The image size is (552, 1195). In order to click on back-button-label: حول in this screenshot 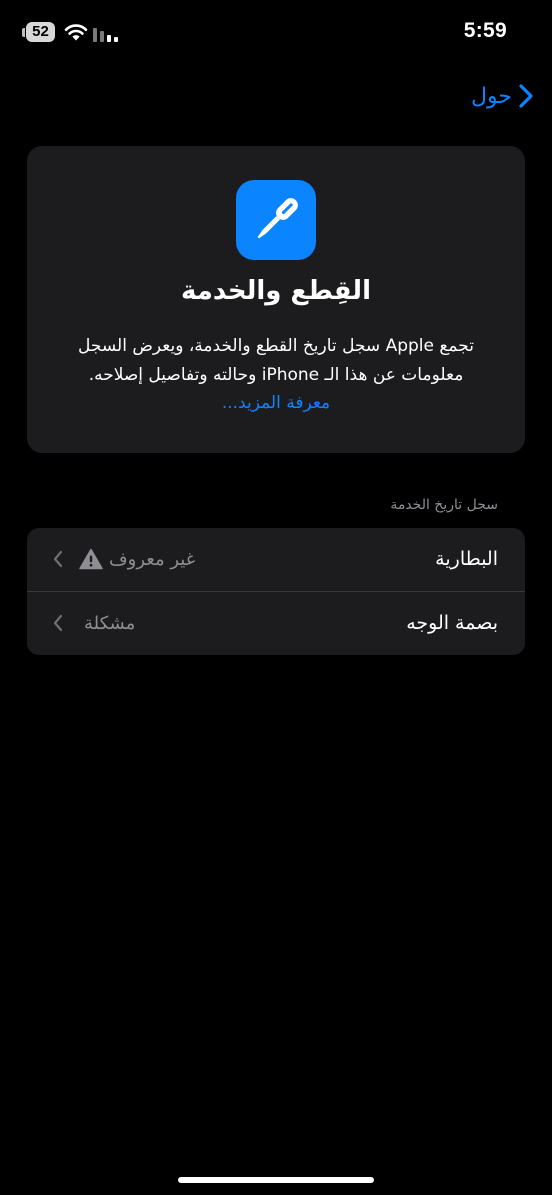, I will do `click(491, 96)`.